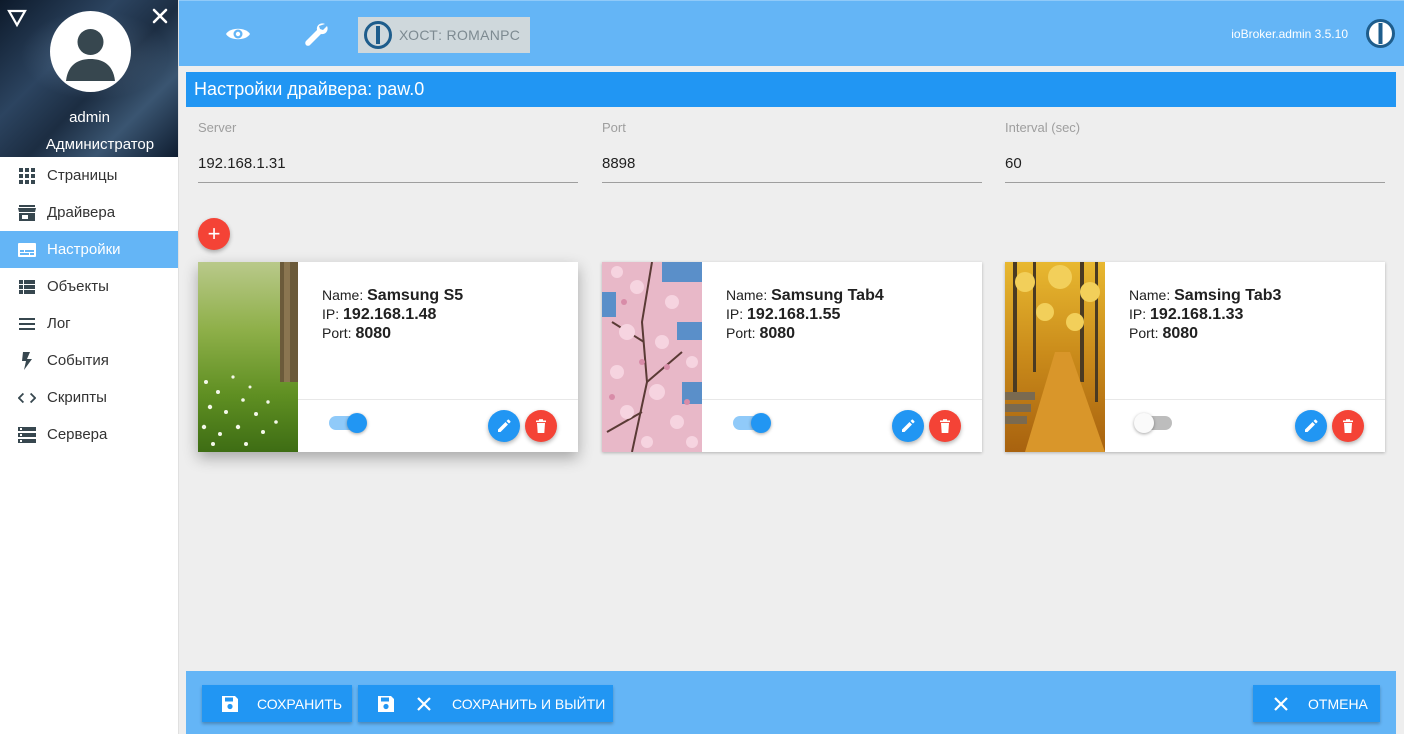  I want to click on device-image-autumn, so click(1055, 357).